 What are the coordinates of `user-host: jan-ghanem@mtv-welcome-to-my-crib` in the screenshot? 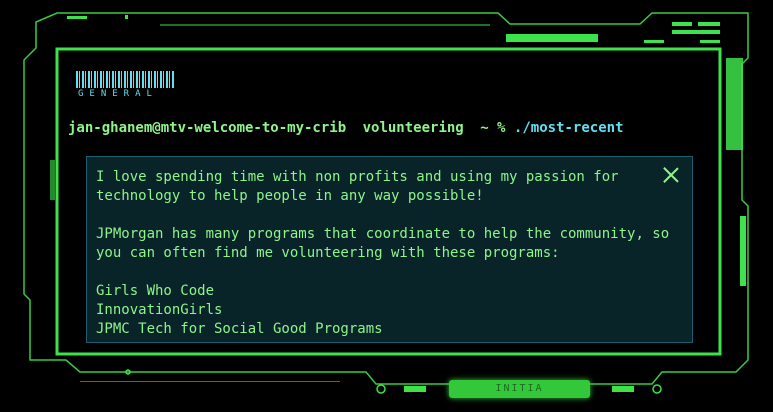 It's located at (207, 128).